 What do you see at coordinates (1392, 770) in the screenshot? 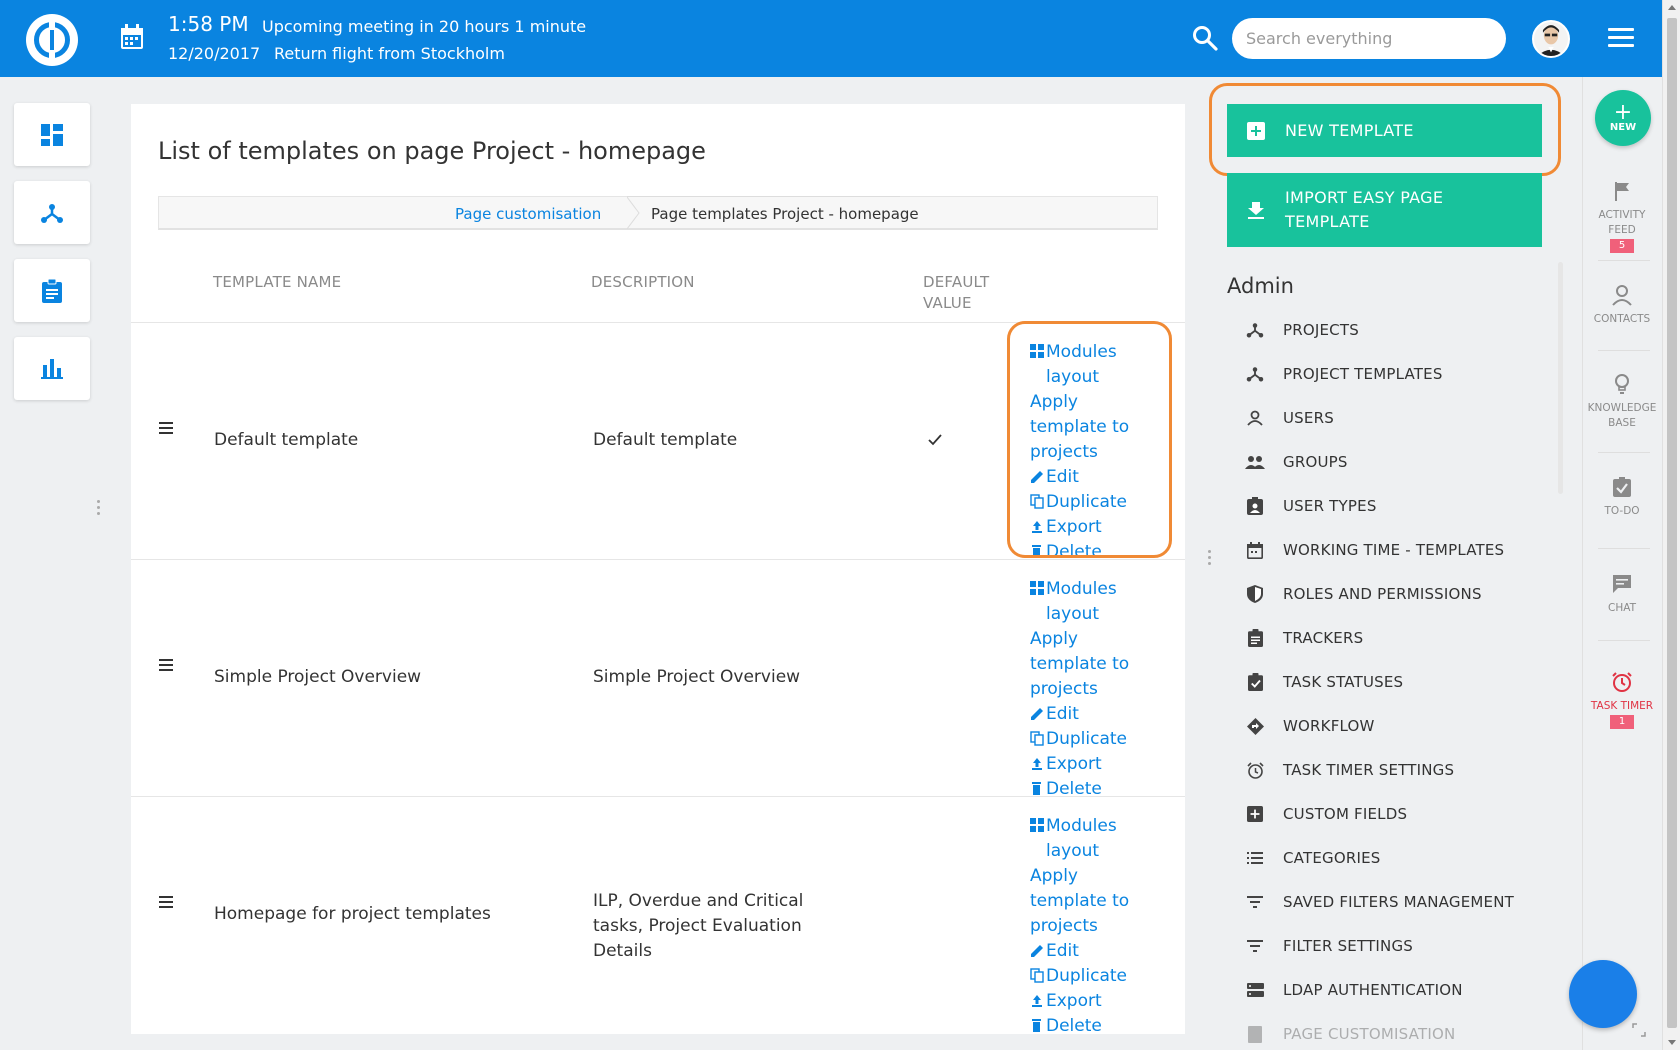
I see `admin-item-task-timer-settings: TASK TIMER SETTINGS` at bounding box center [1392, 770].